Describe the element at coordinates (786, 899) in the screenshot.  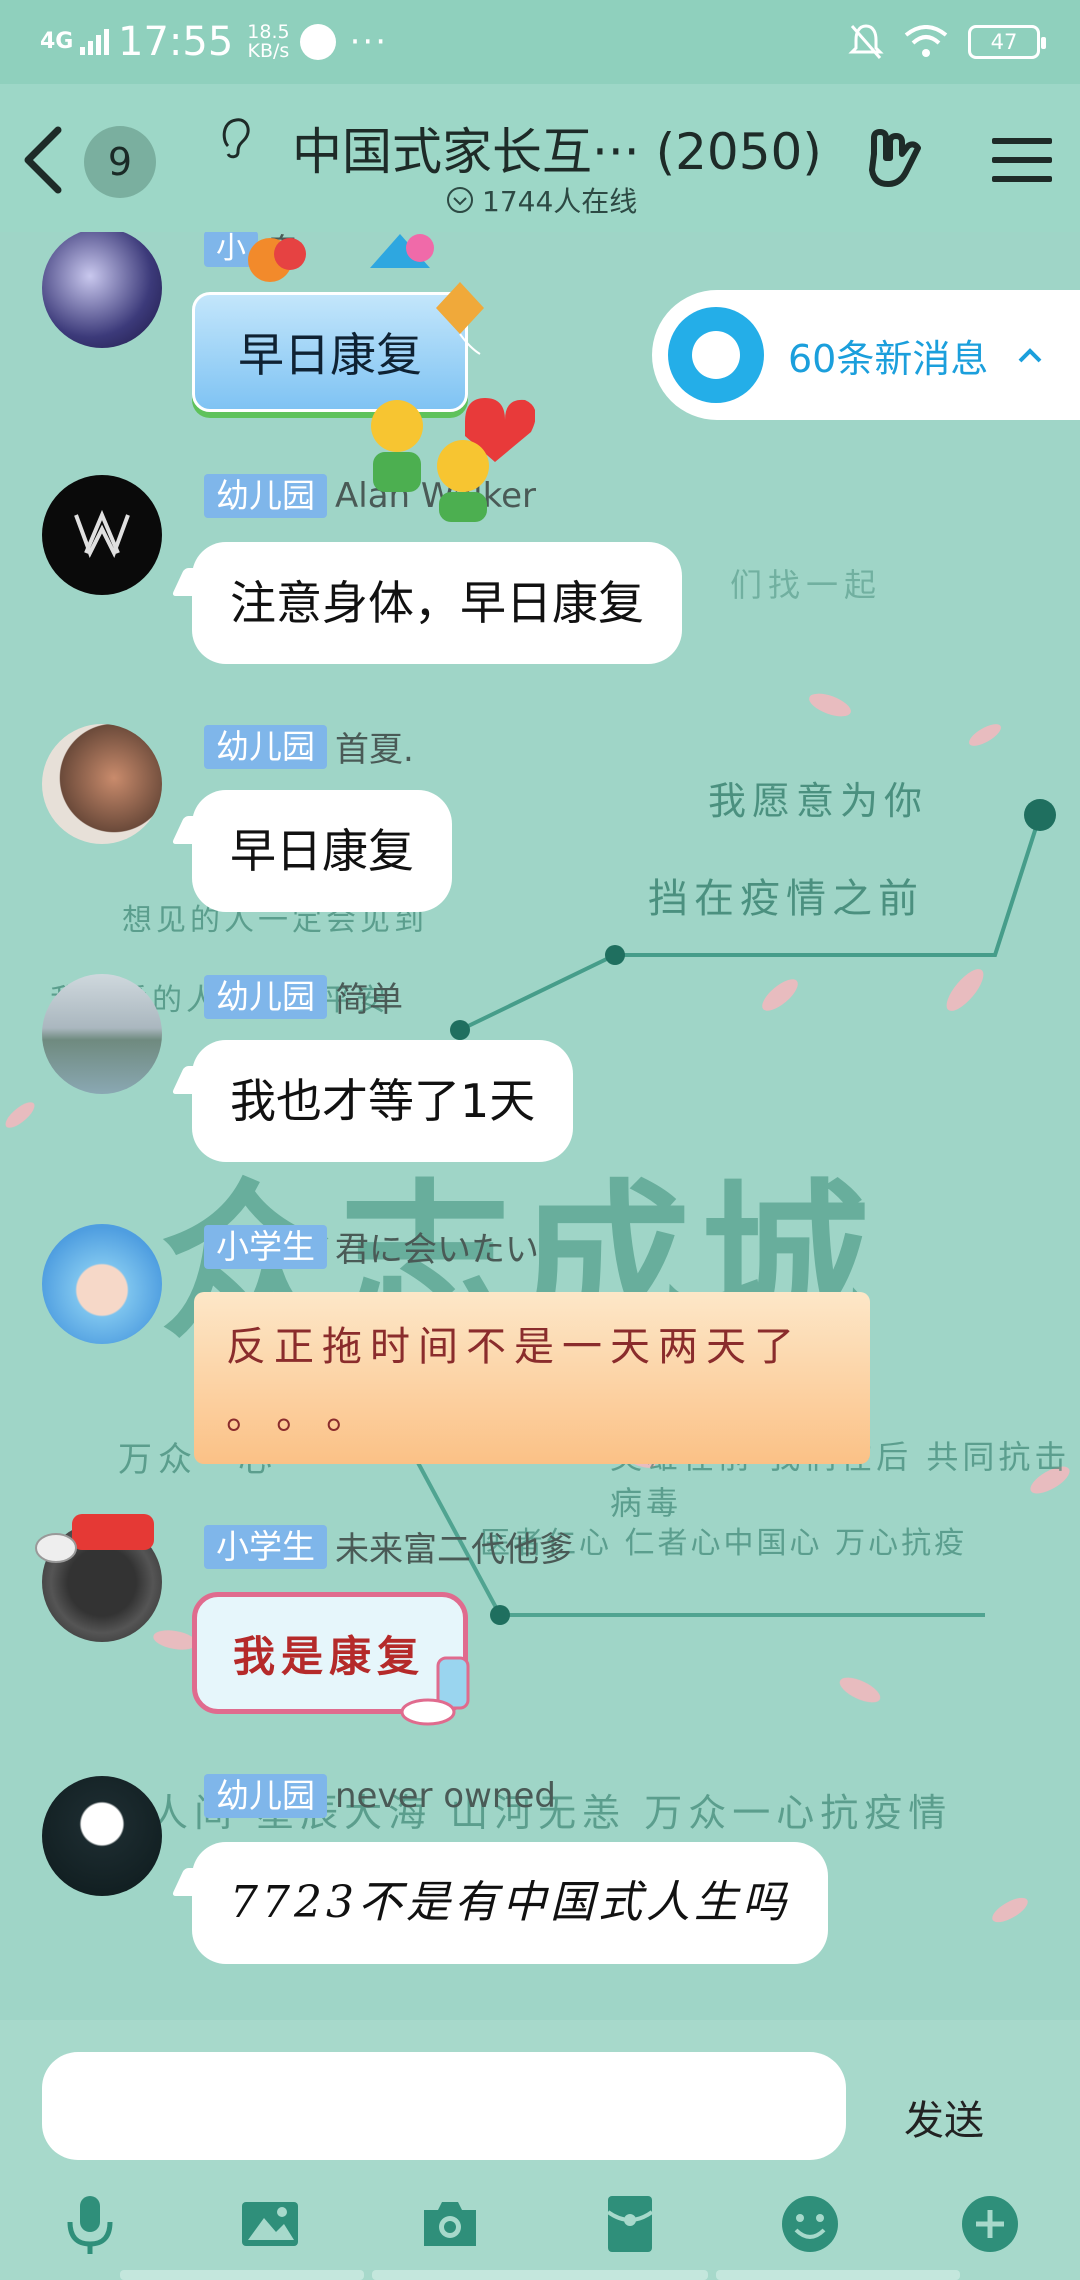
I see `bg-slogan-2: 挡在疫情之前` at that location.